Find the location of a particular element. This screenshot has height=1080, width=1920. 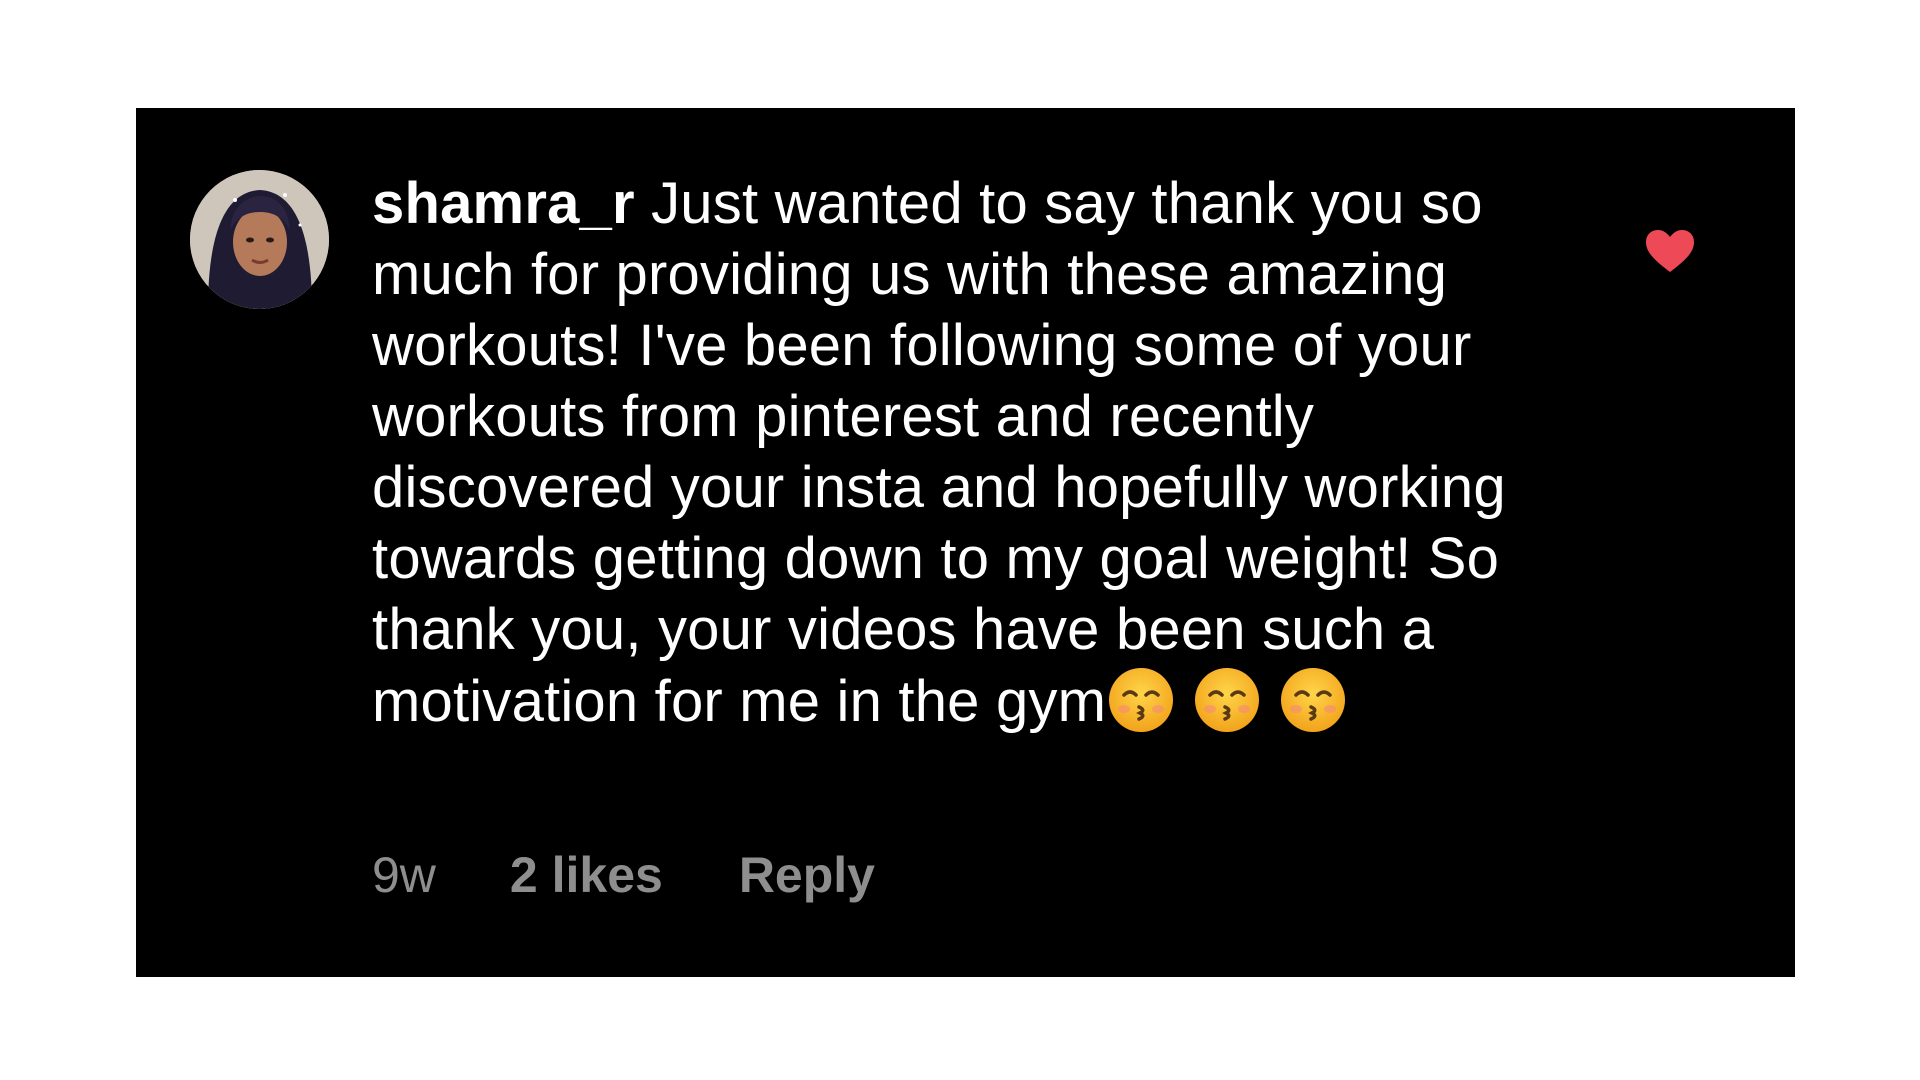

avatar is located at coordinates (259, 239).